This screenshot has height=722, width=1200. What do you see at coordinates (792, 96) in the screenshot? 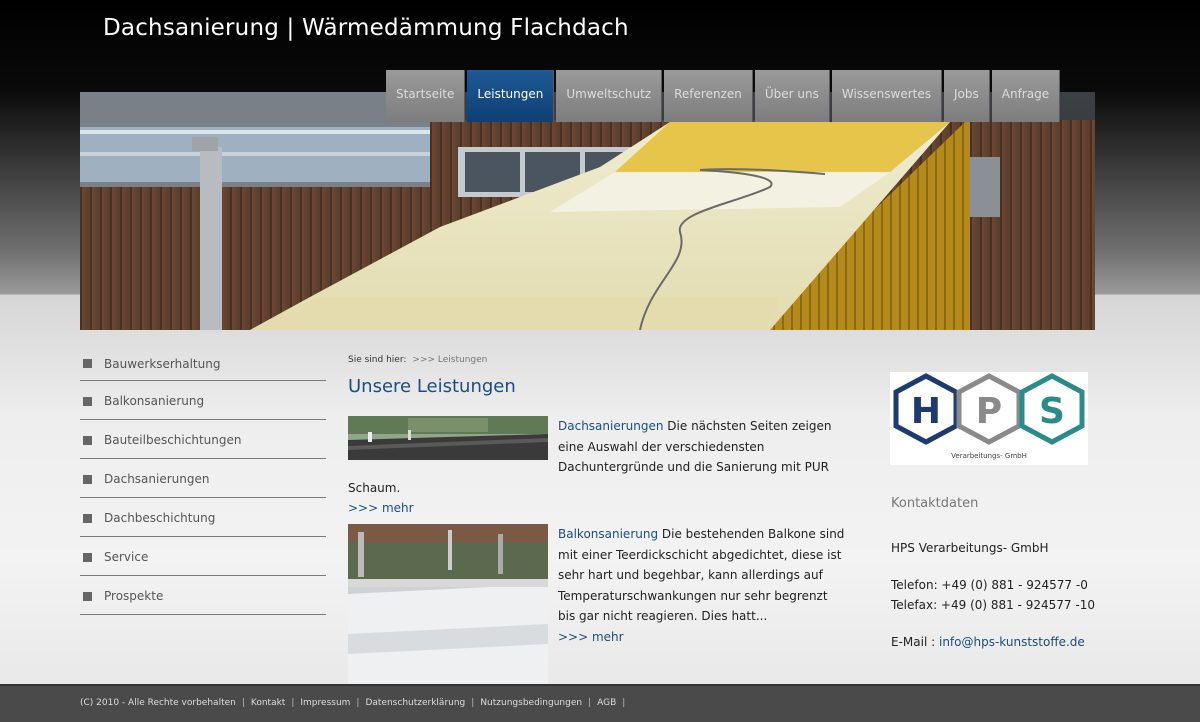
I see `nav-item-ueber-uns: Über uns` at bounding box center [792, 96].